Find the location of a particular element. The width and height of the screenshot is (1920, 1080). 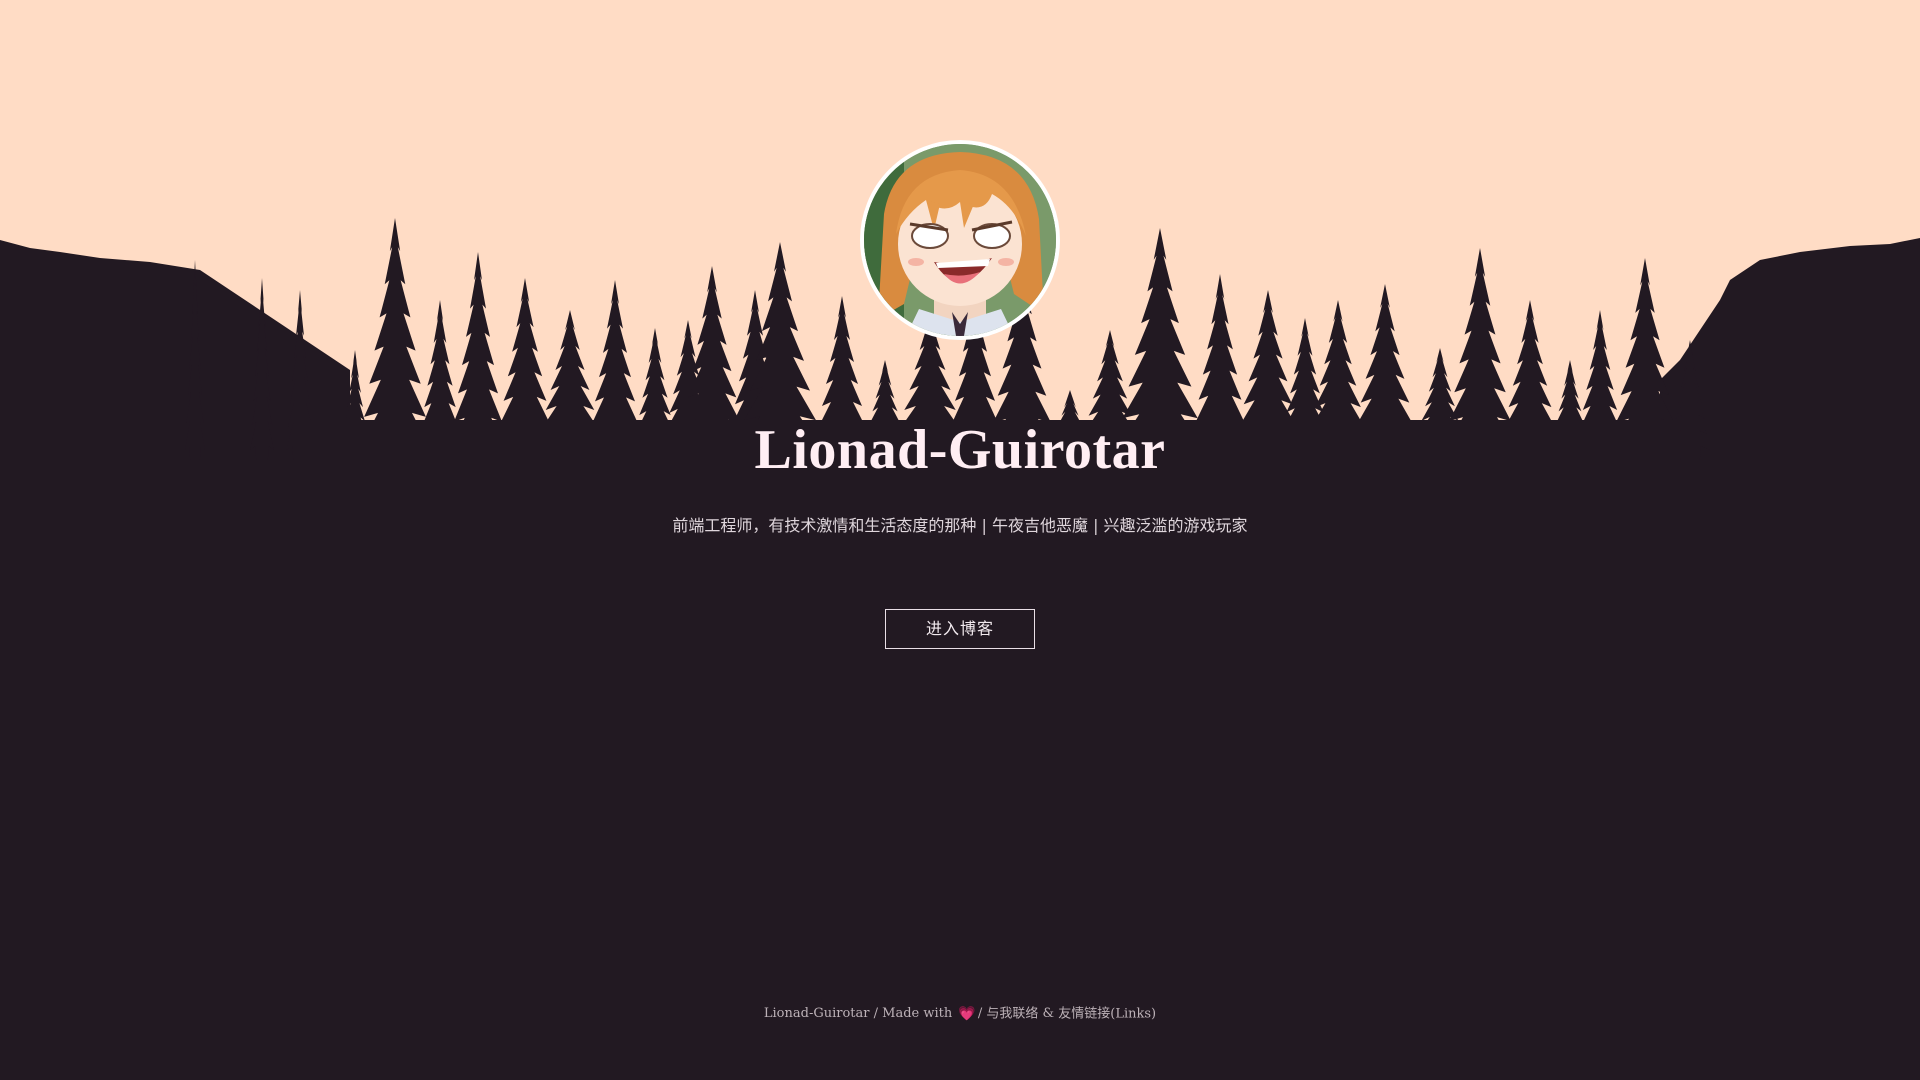

contact-link: 与我联络 is located at coordinates (1012, 1014).